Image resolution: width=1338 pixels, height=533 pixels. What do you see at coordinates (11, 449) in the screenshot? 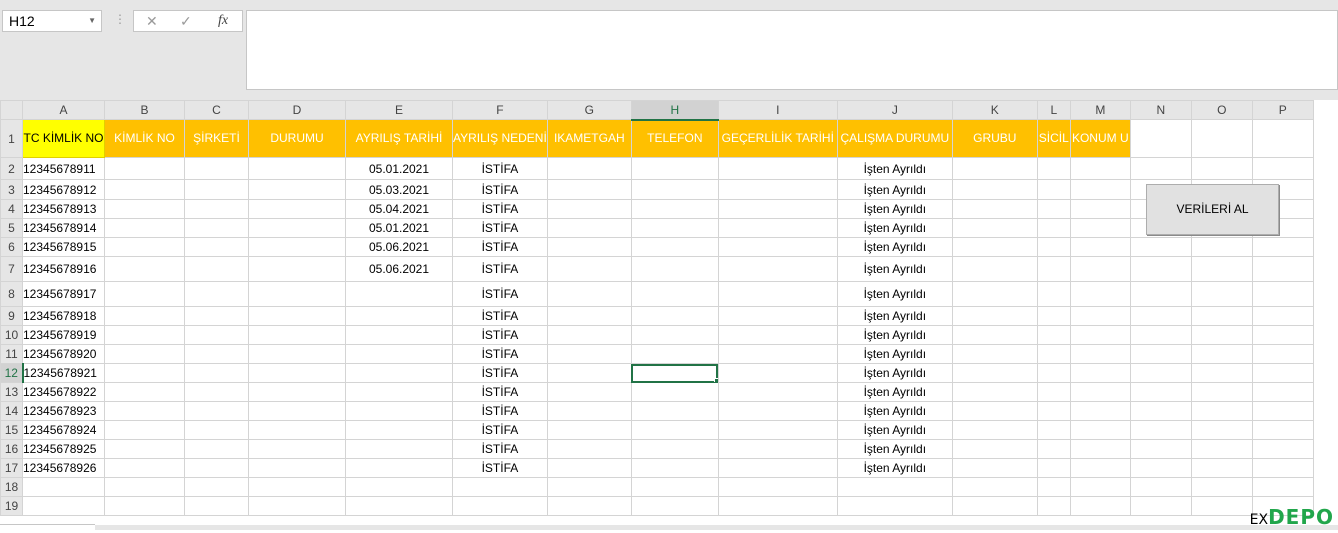
I see `row-header: 16` at bounding box center [11, 449].